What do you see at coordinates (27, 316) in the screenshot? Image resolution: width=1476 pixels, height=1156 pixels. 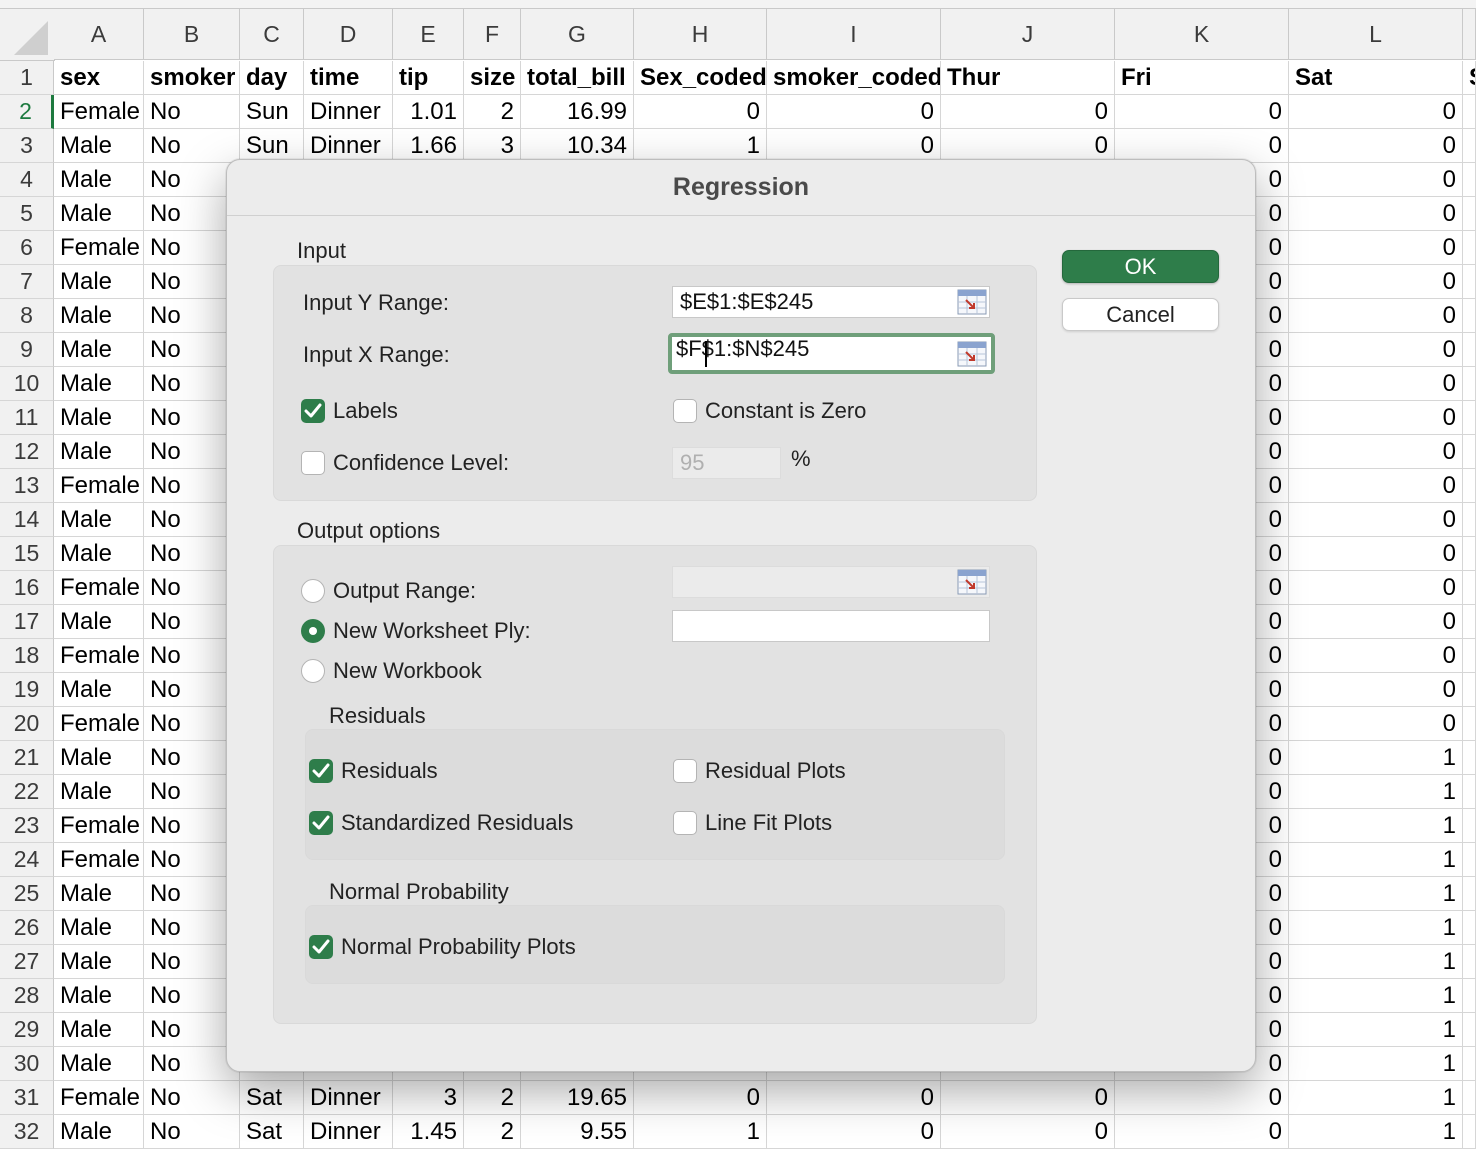 I see `row-header: 8` at bounding box center [27, 316].